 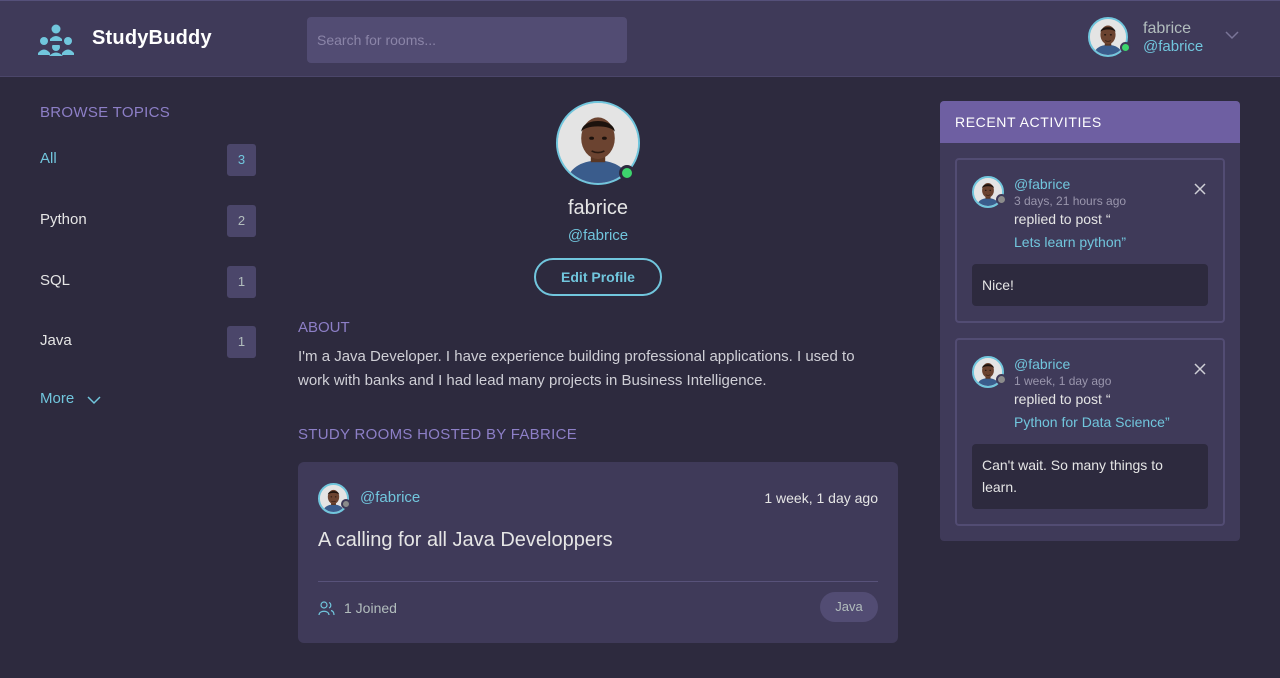 What do you see at coordinates (598, 277) in the screenshot?
I see `edit-profile-button: Edit Profile` at bounding box center [598, 277].